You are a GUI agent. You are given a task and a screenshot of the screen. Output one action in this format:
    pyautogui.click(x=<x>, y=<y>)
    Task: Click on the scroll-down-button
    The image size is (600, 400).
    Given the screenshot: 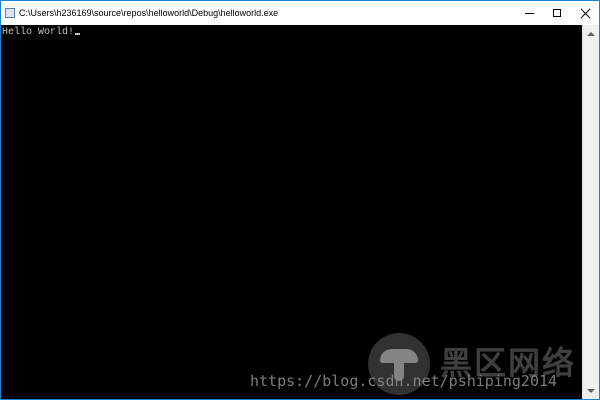 What is the action you would take?
    pyautogui.click(x=591, y=390)
    